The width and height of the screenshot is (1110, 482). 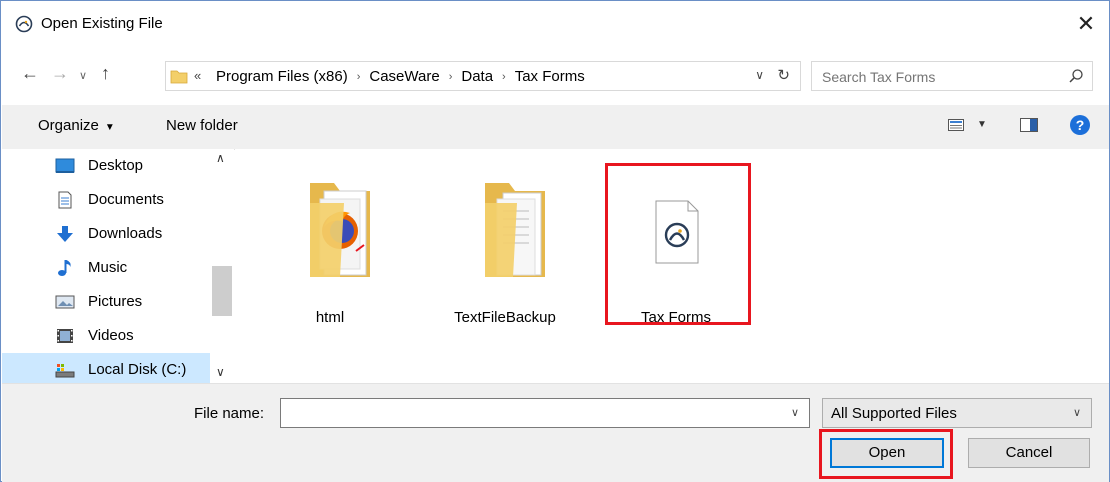 What do you see at coordinates (404, 76) in the screenshot?
I see `breadcrumb-item: CaseWare` at bounding box center [404, 76].